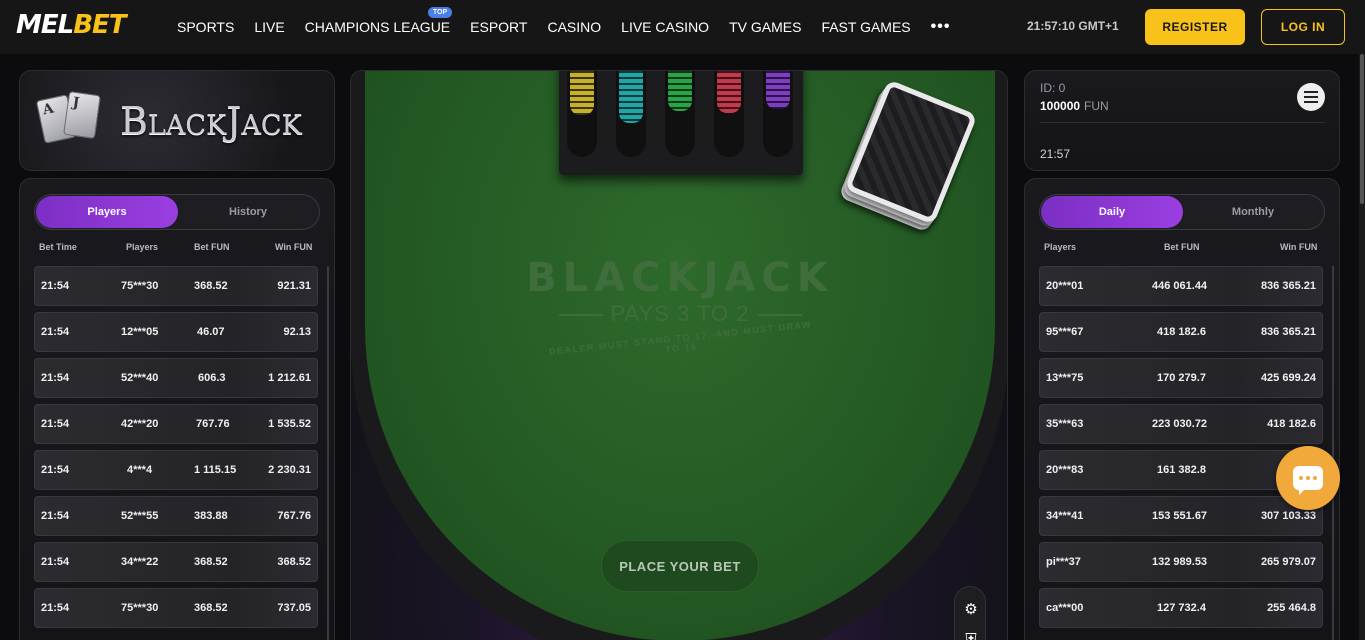 The image size is (1365, 640). I want to click on row-win: 767.76, so click(294, 516).